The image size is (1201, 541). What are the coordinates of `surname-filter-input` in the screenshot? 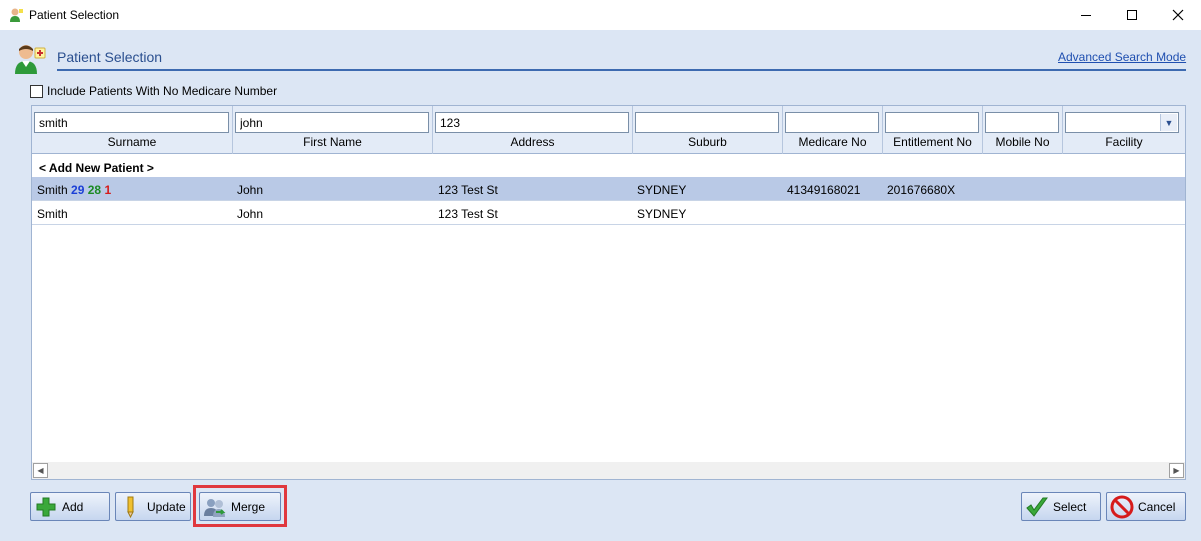 It's located at (131, 122).